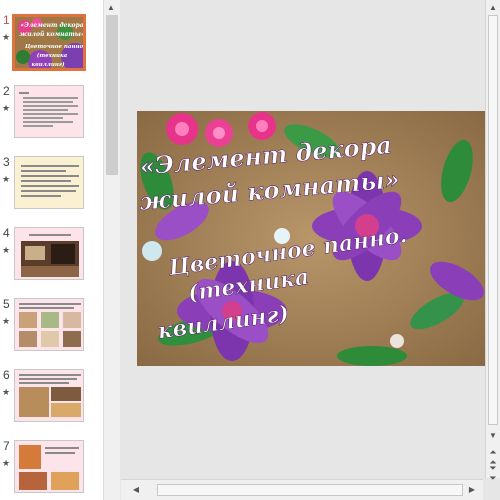 The height and width of the screenshot is (500, 500). What do you see at coordinates (52, 55) in the screenshot?
I see `thumb1-line4: (техника` at bounding box center [52, 55].